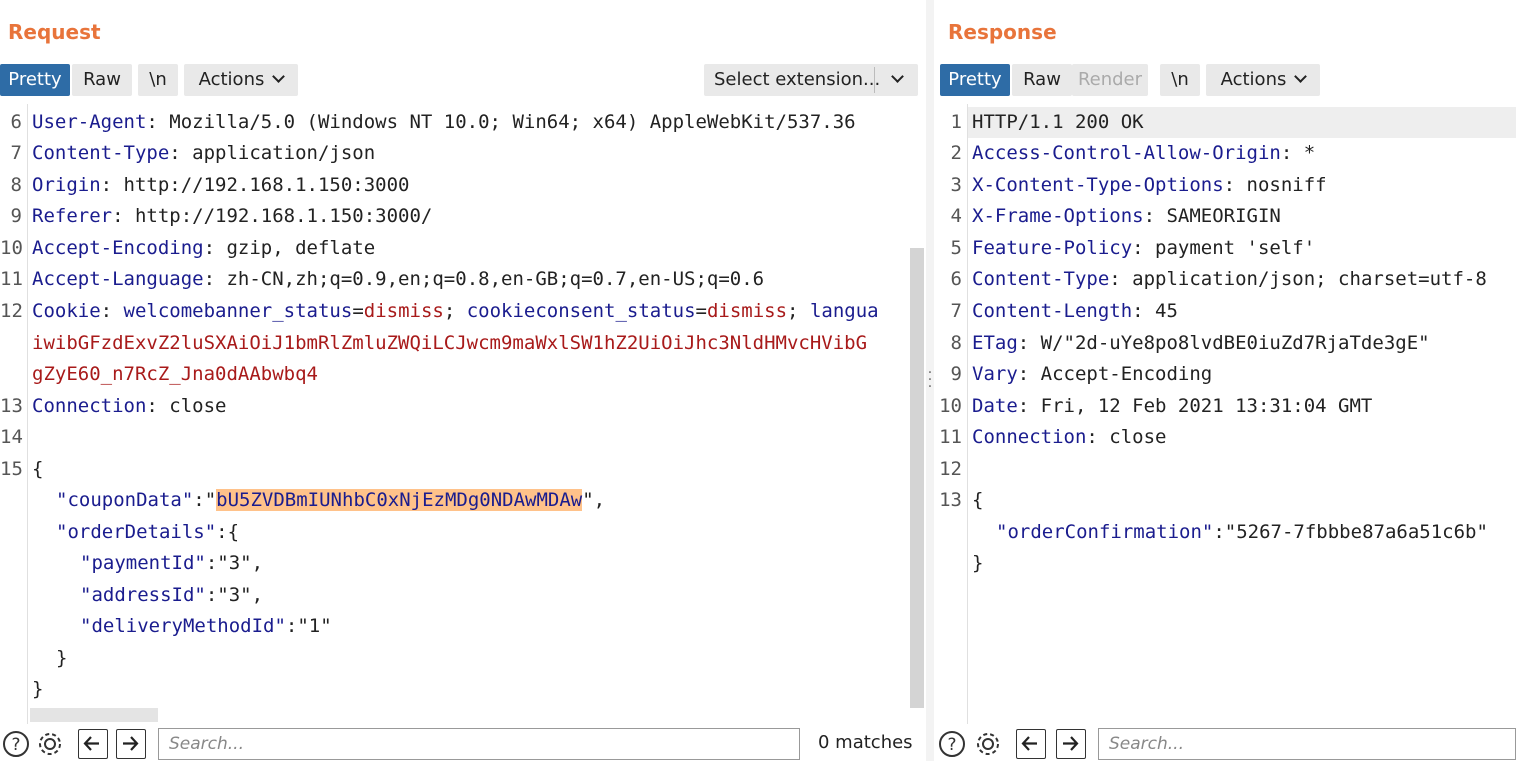  Describe the element at coordinates (874, 80) in the screenshot. I see `select-divider` at that location.